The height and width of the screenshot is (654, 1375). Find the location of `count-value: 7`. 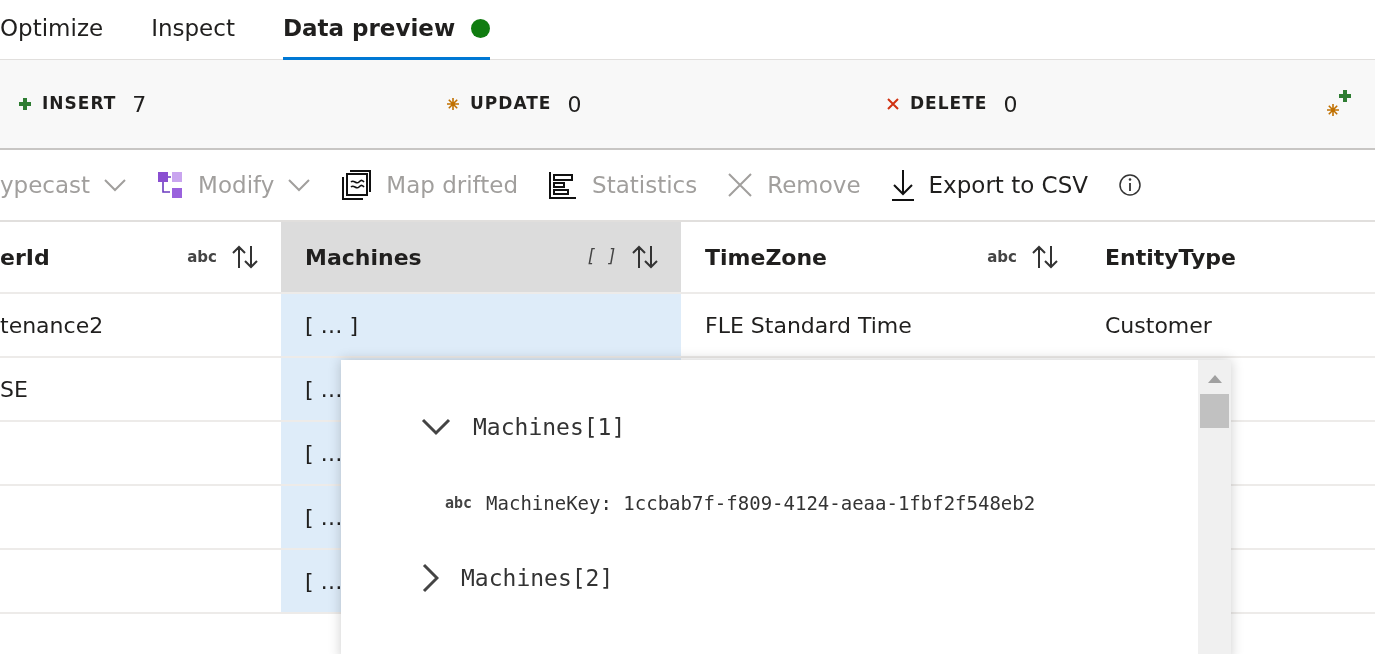

count-value: 7 is located at coordinates (139, 104).